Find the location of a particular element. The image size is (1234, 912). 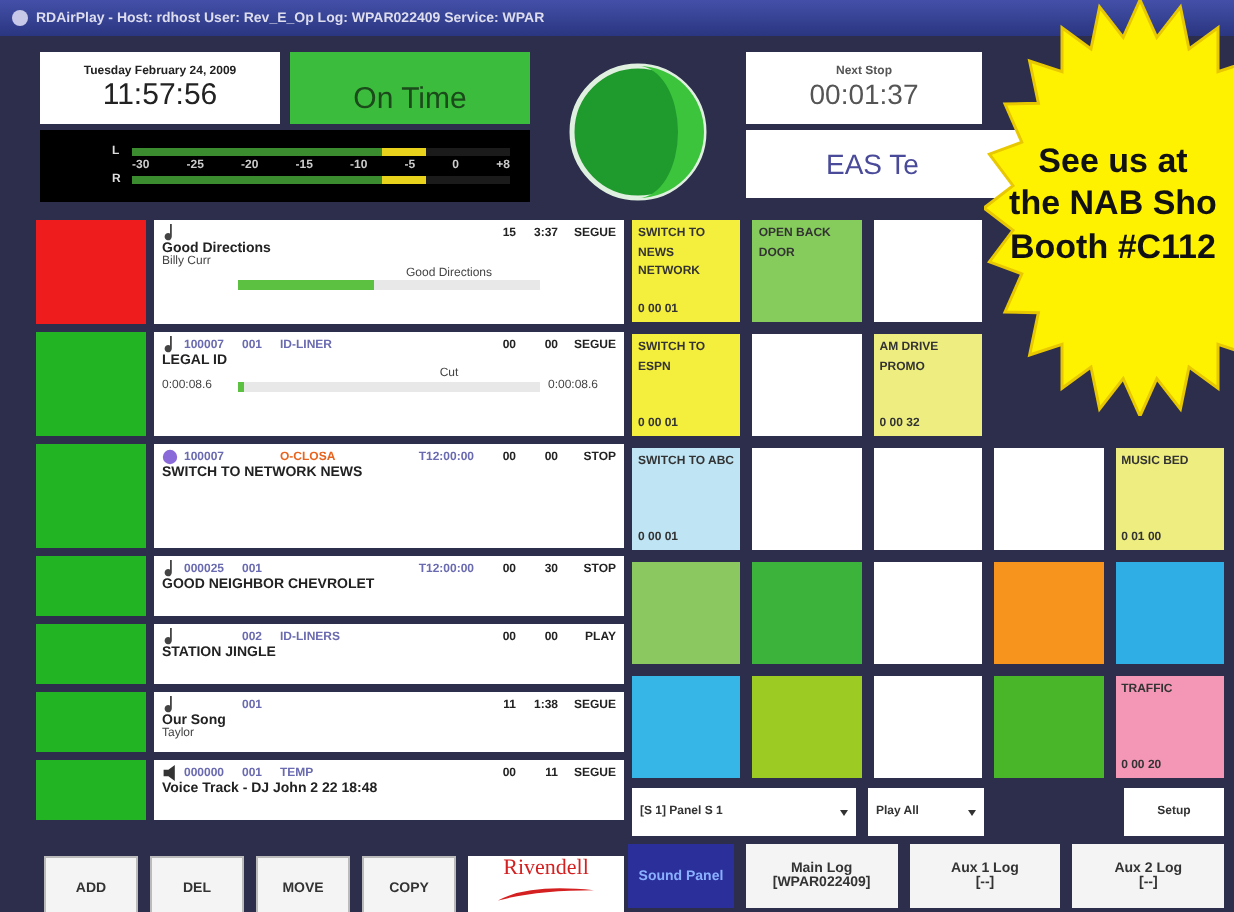

promo-text: the NAB Sho is located at coordinates (1113, 203).